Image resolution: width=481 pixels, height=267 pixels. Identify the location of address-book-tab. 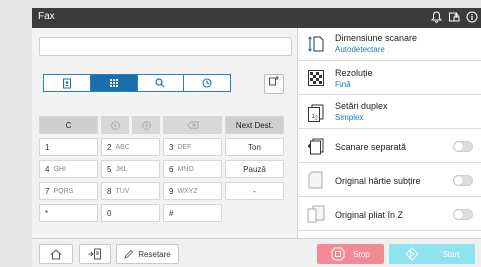
(67, 83).